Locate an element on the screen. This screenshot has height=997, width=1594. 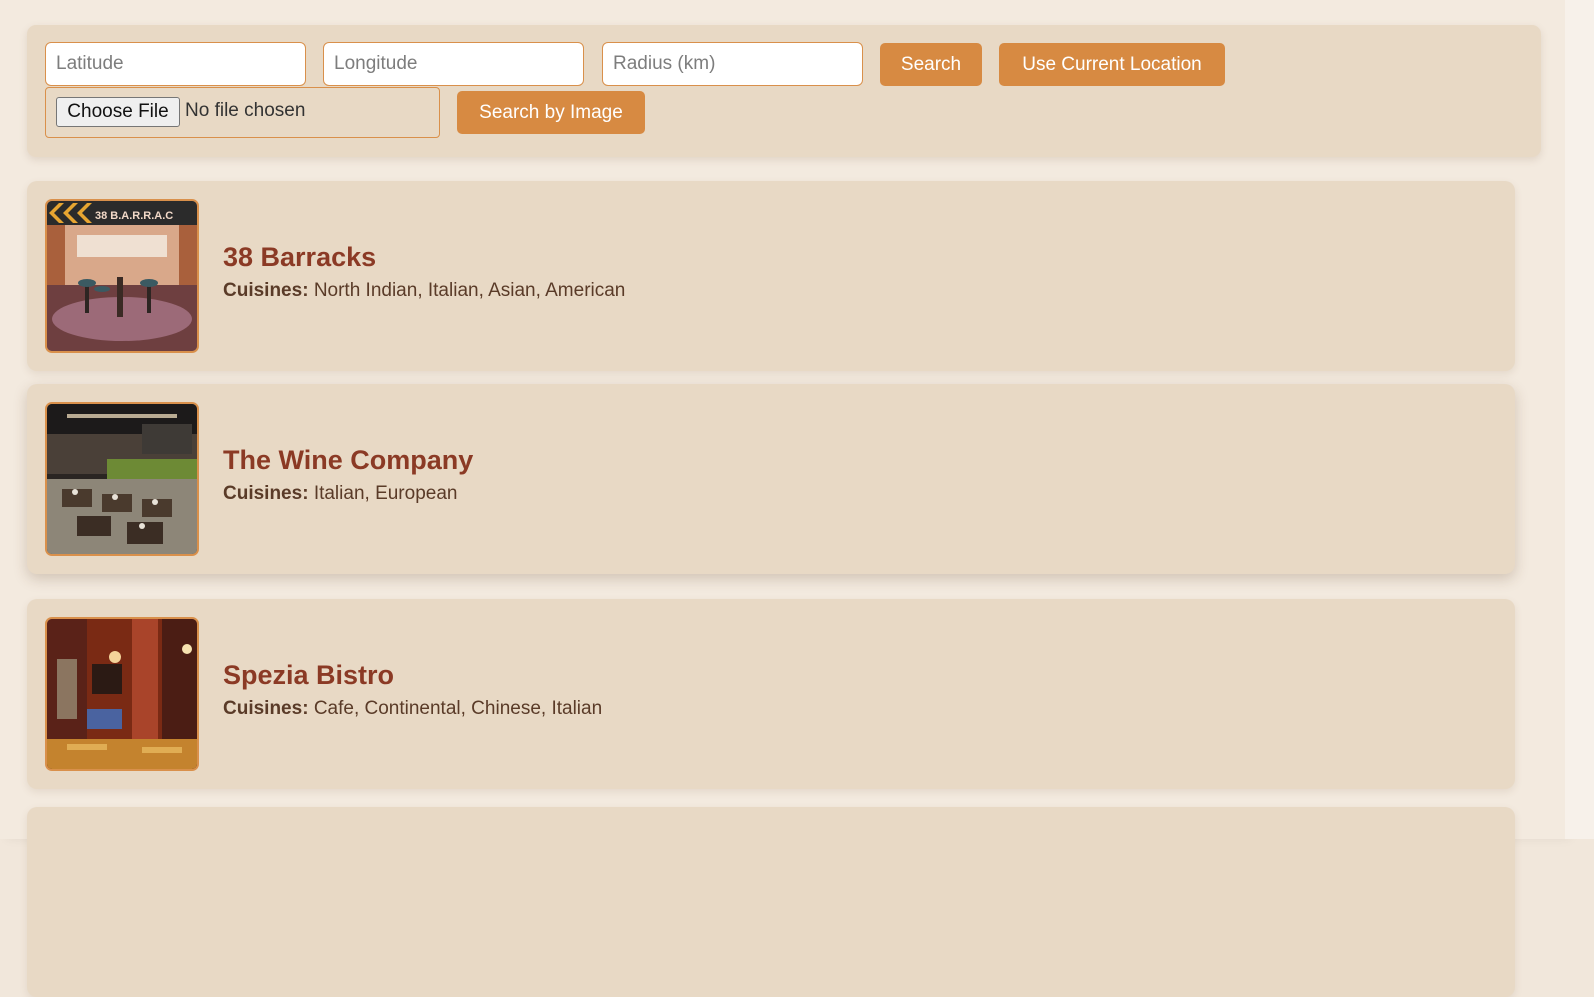
cuisines-value: Cafe, Continental, Chinese, Italian is located at coordinates (458, 708).